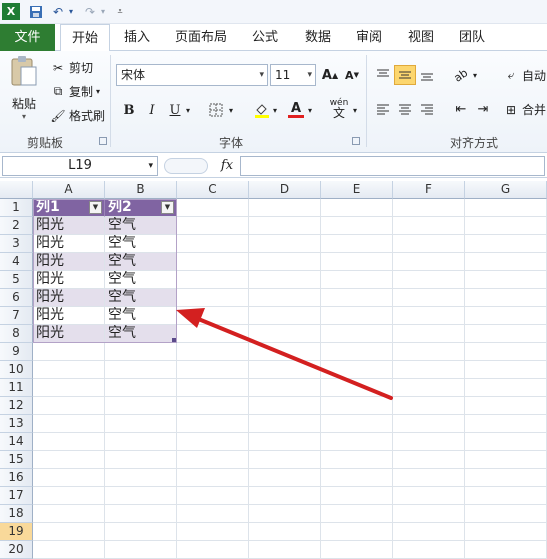 This screenshot has width=547, height=559. Describe the element at coordinates (293, 358) in the screenshot. I see `arrow-shaft` at that location.